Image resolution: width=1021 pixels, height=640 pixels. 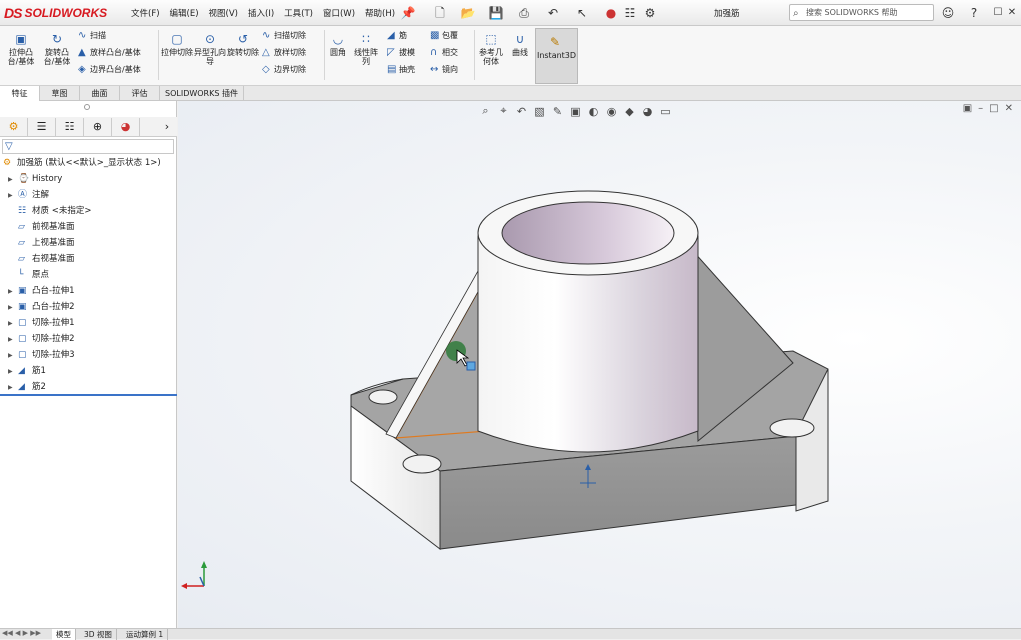 I want to click on tab-scroll-arrows-icon: ◀◀ ◀ ▶ ▶▶, so click(x=21, y=633).